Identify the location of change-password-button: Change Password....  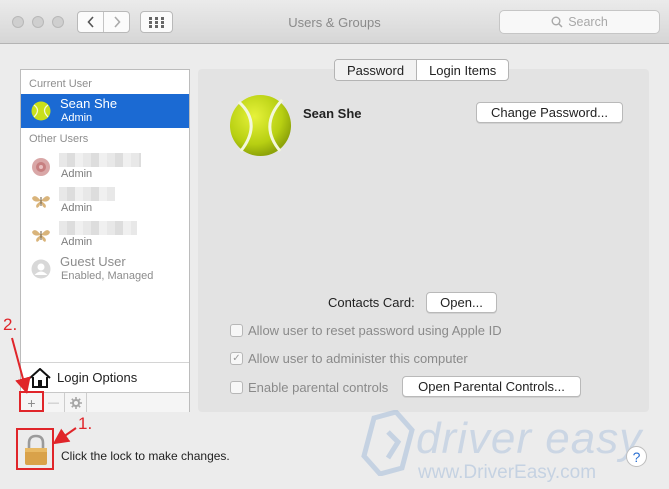
(549, 112).